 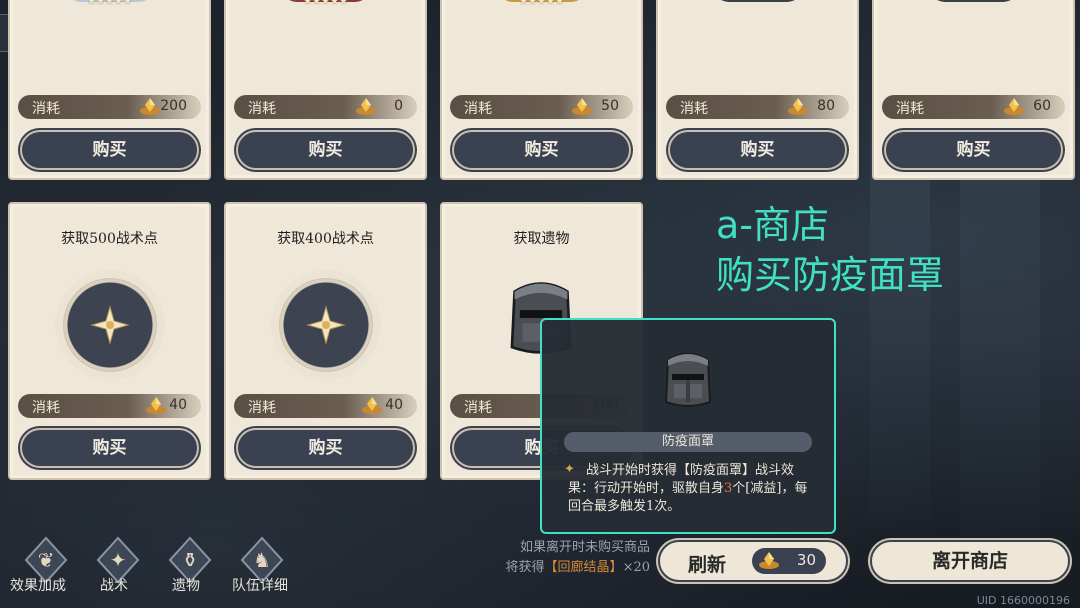 I want to click on nav-label: 遗物, so click(x=186, y=586).